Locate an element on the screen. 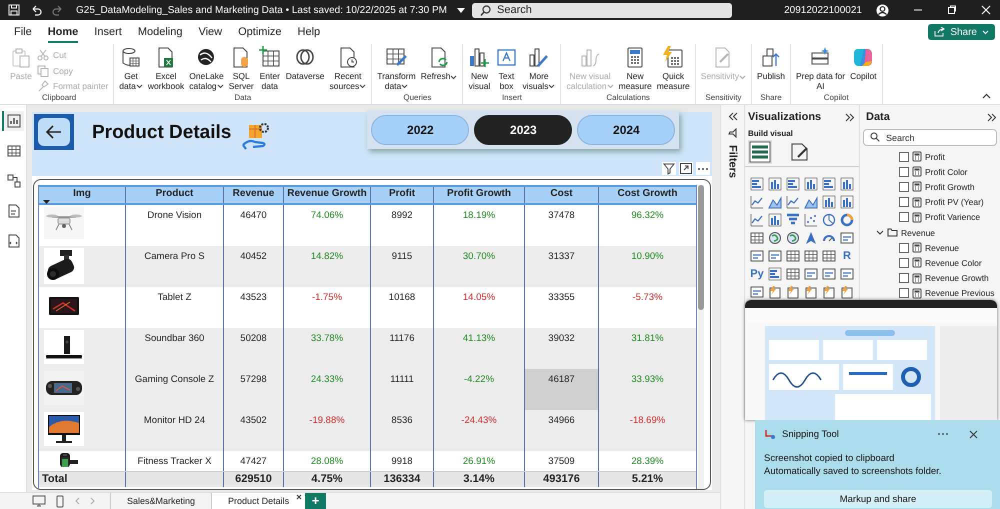 The image size is (1000, 509). ribbon-button: Quick measure is located at coordinates (673, 69).